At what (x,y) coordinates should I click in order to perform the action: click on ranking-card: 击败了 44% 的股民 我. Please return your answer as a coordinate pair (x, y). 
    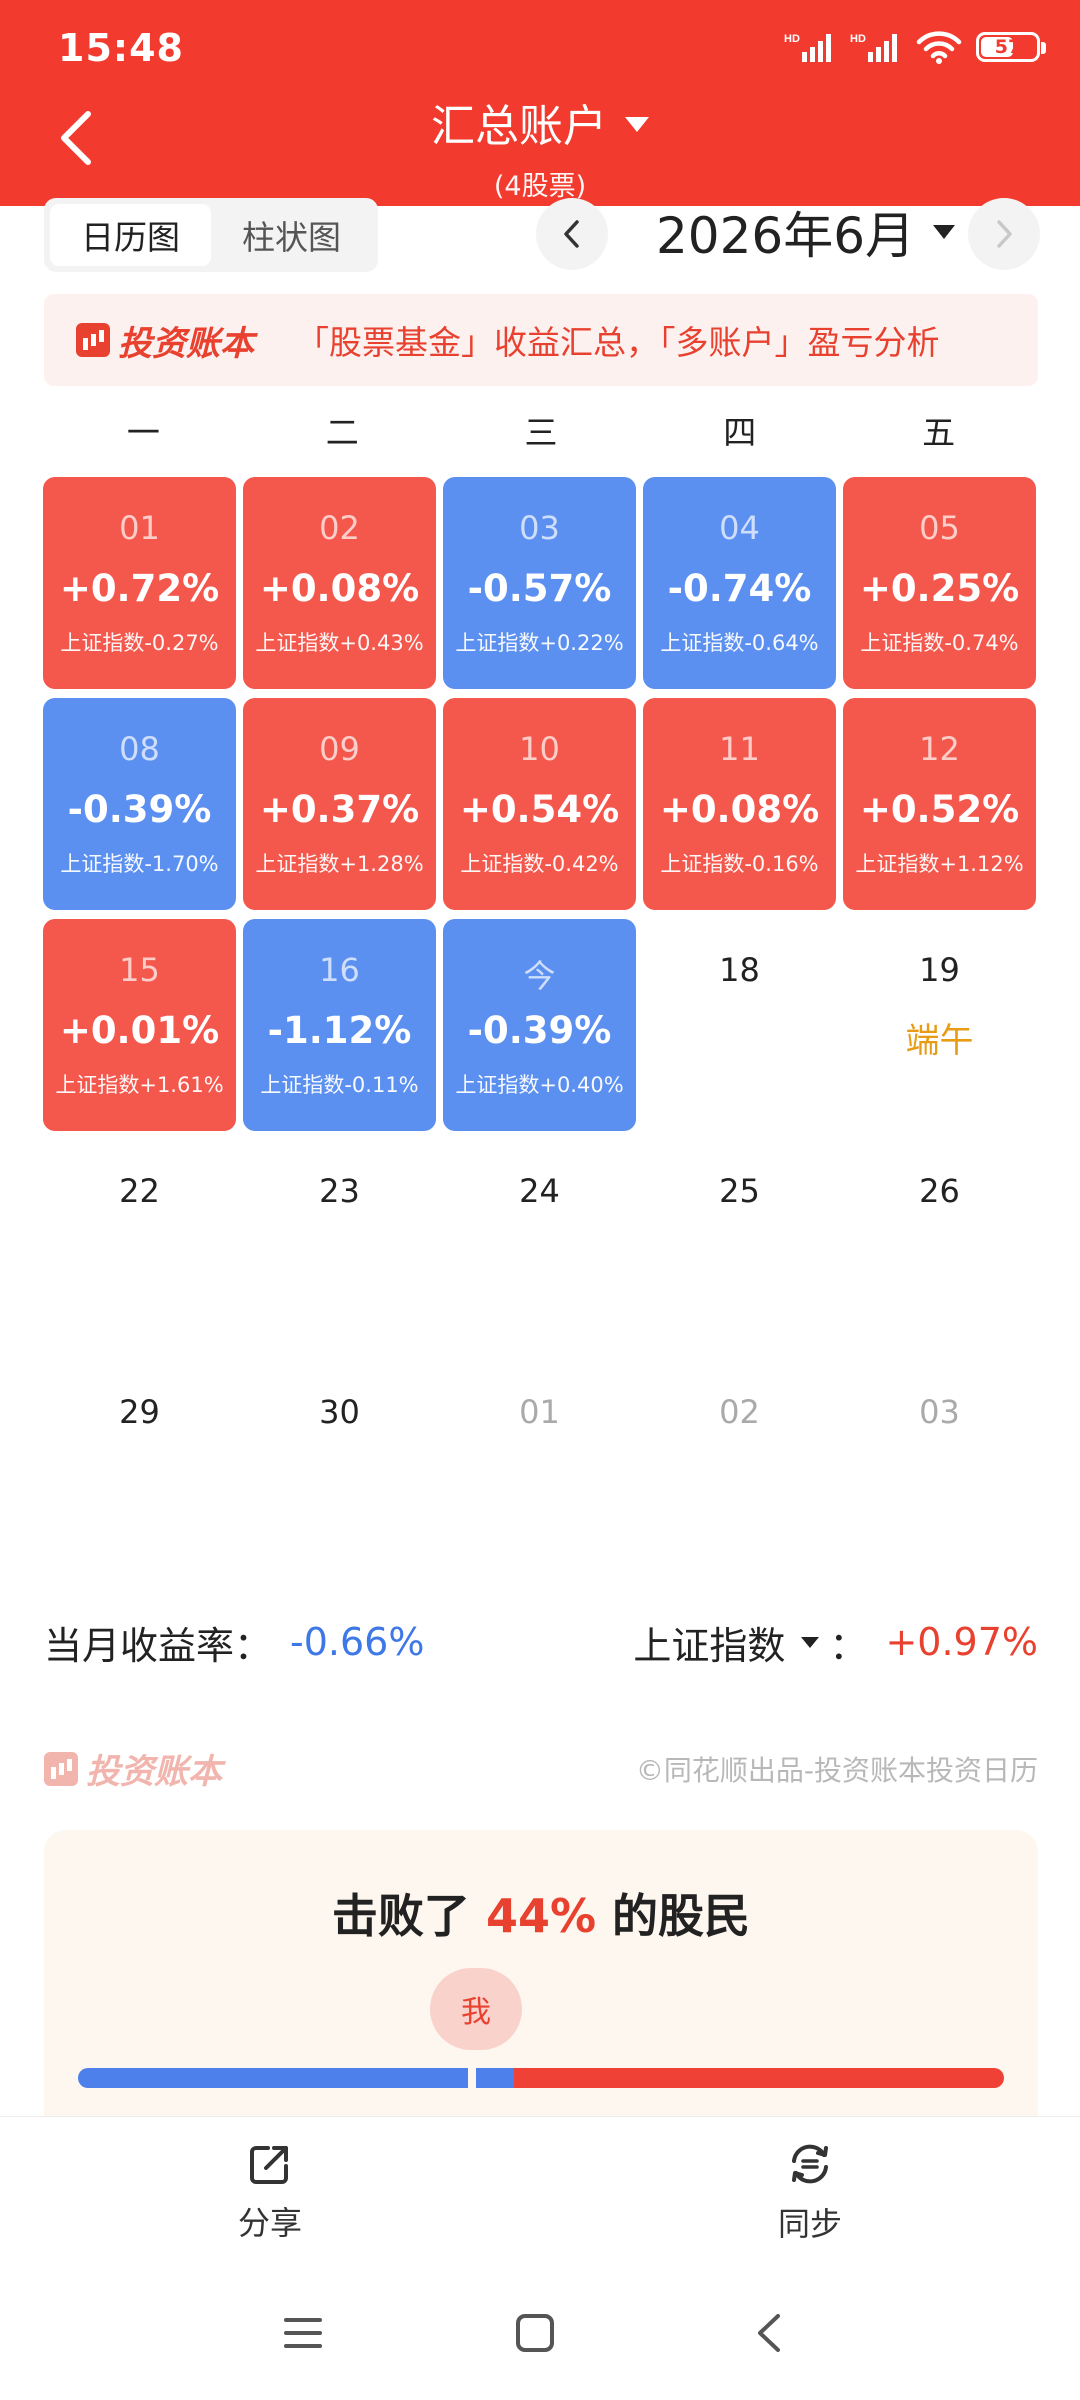
    Looking at the image, I should click on (541, 1980).